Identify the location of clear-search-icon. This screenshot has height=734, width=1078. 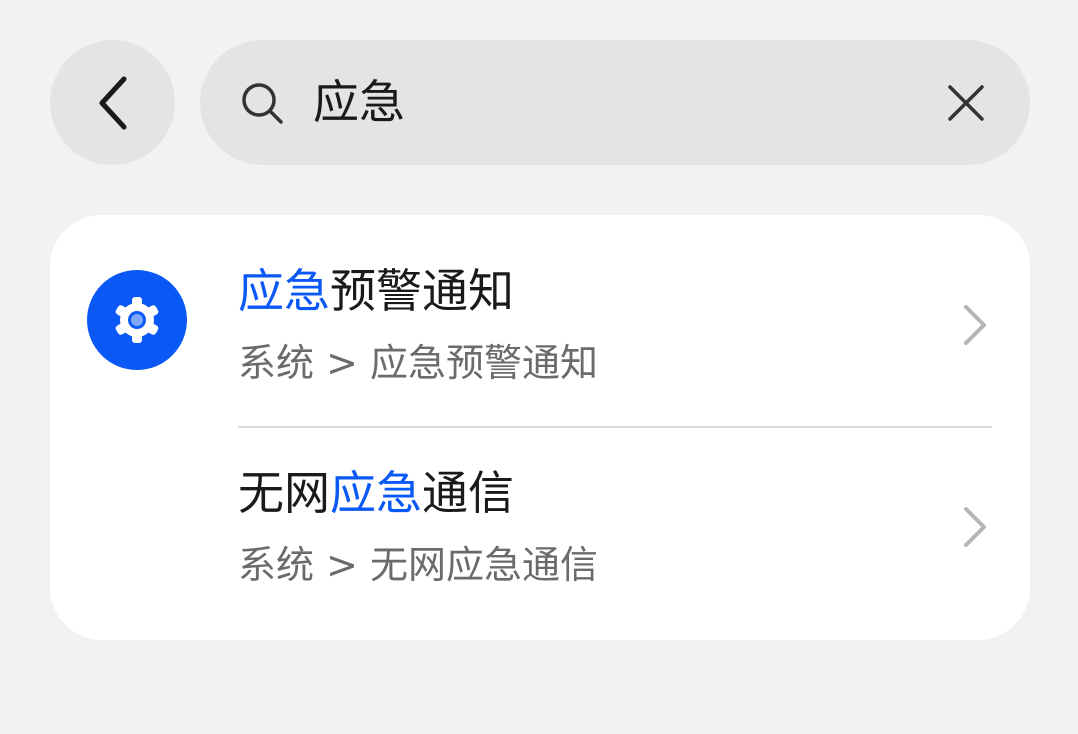
(966, 103).